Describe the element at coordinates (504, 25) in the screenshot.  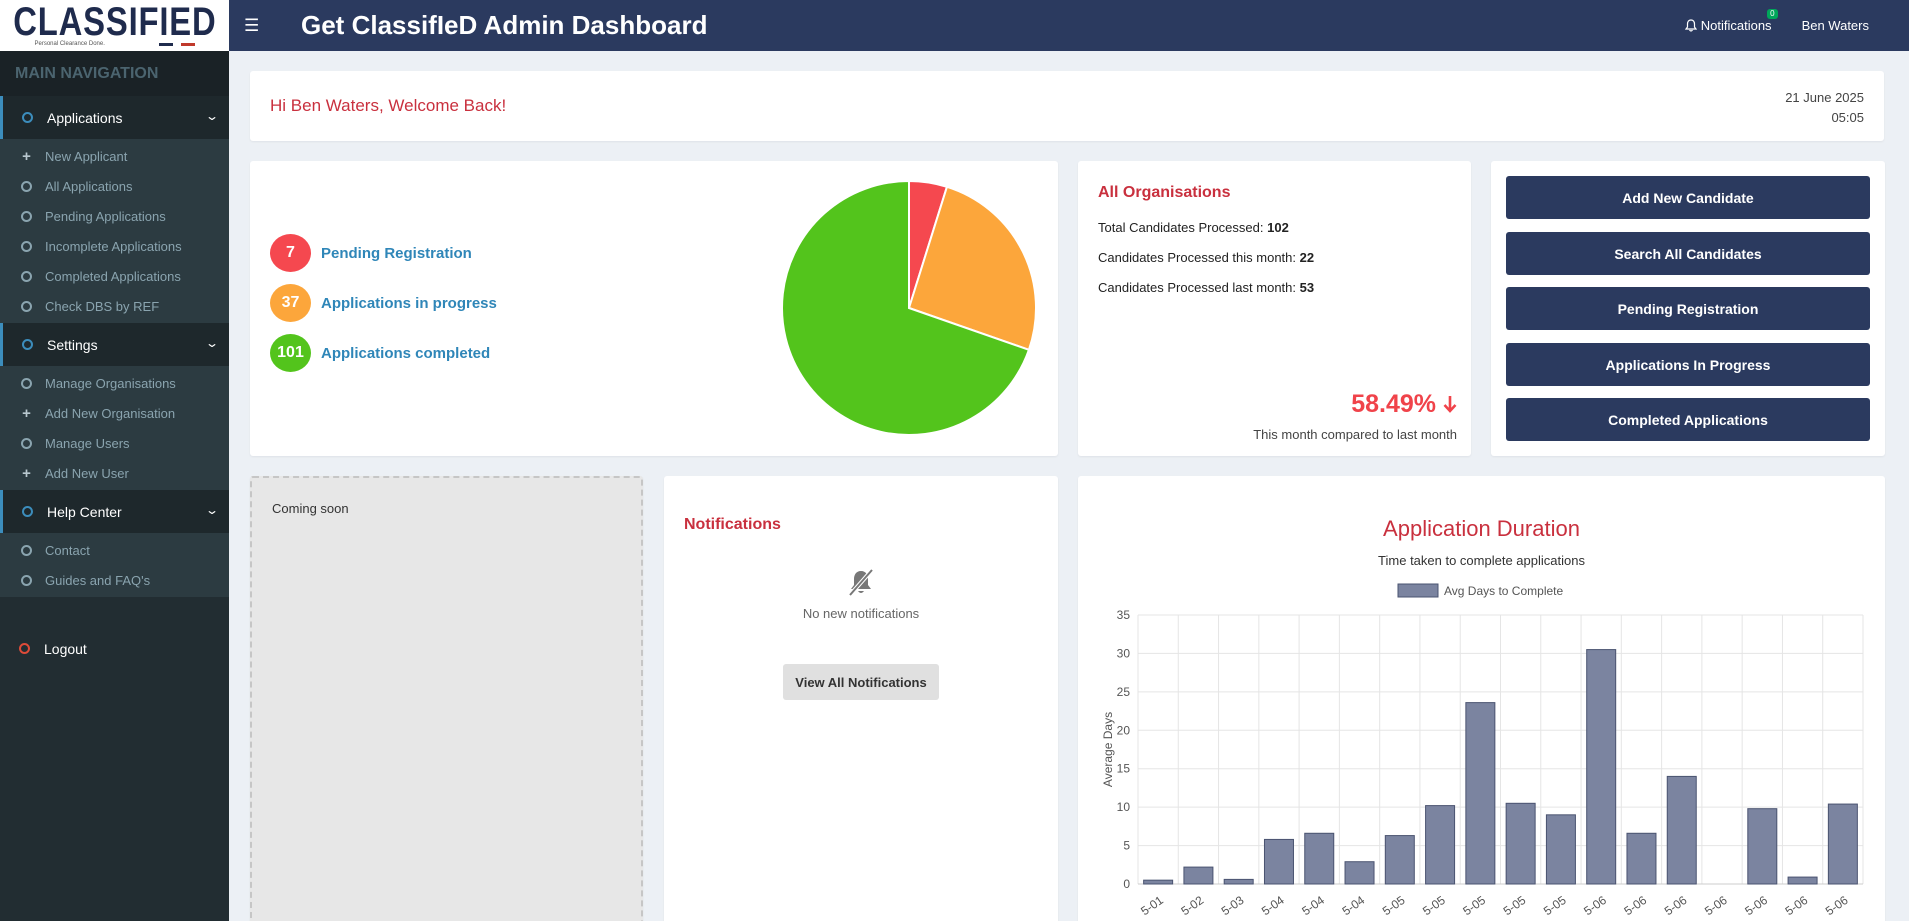
I see `page-title: Get ClassifIeD Admin Dashboard` at that location.